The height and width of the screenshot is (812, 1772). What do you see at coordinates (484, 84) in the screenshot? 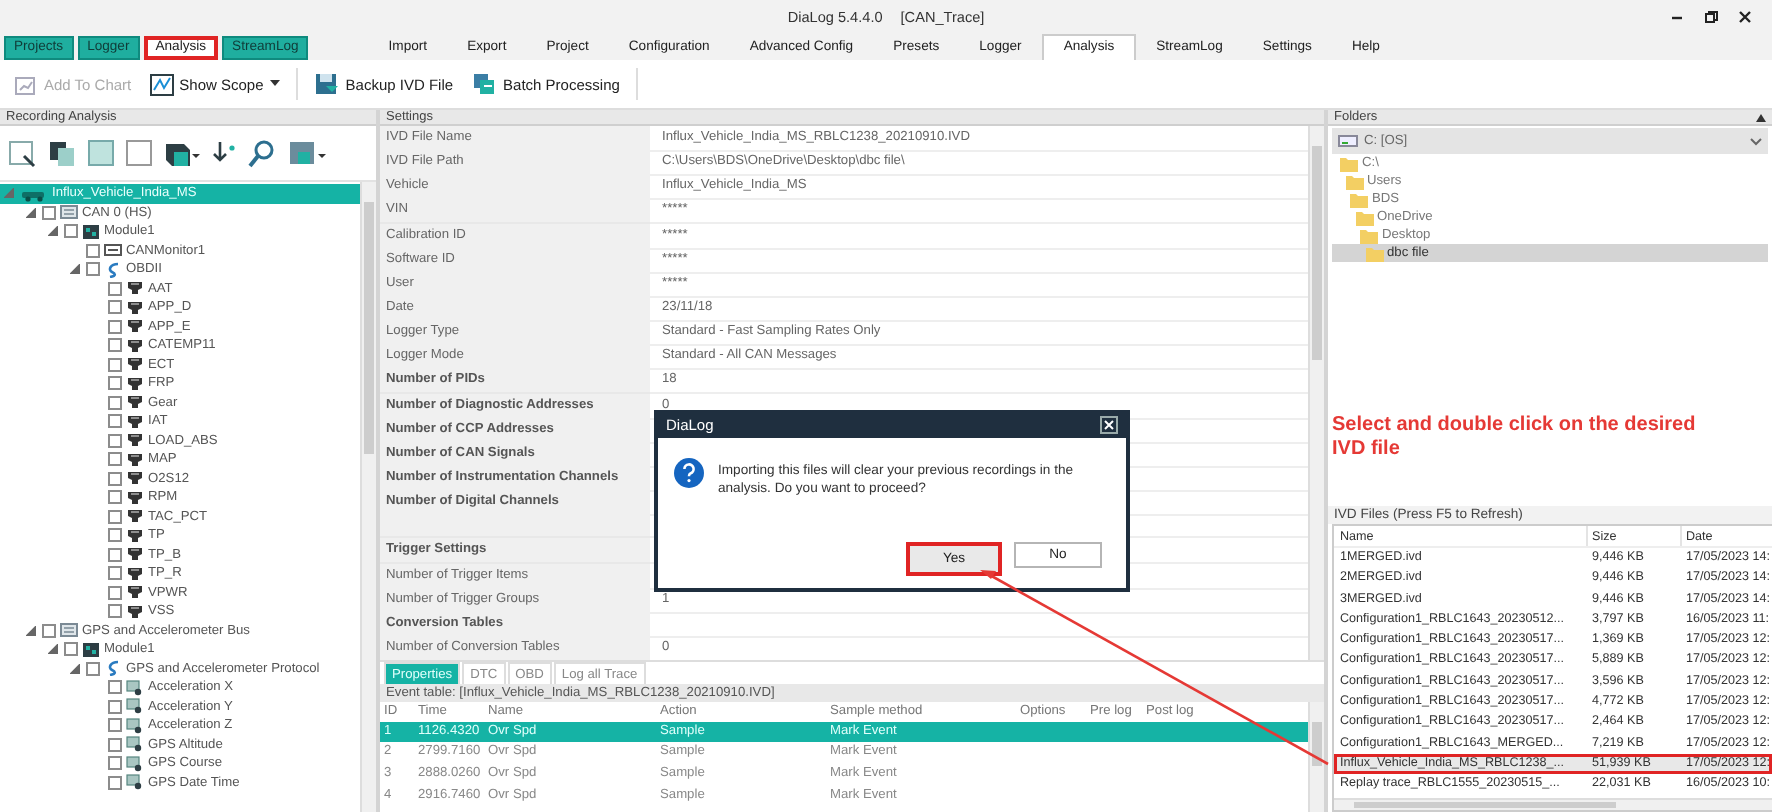
I see `batch-icon` at bounding box center [484, 84].